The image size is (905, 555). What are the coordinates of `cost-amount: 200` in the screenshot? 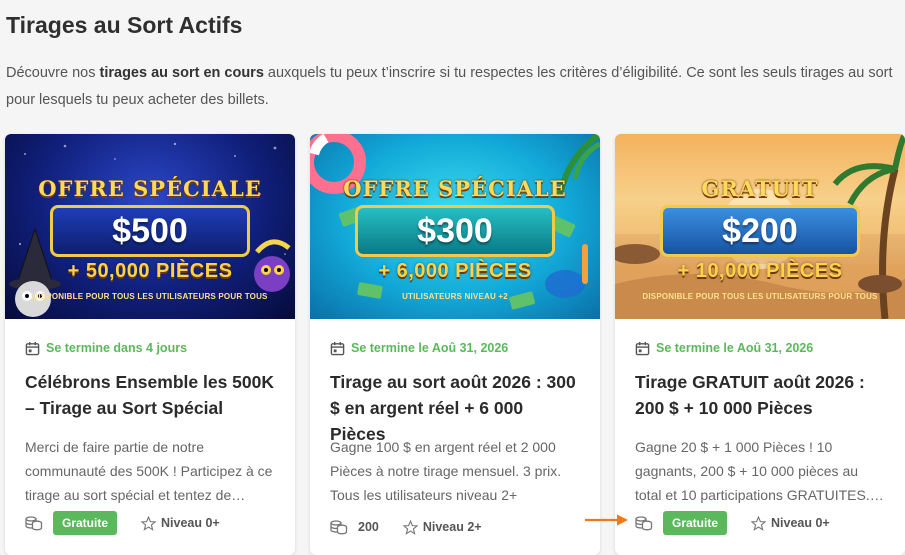 It's located at (368, 527).